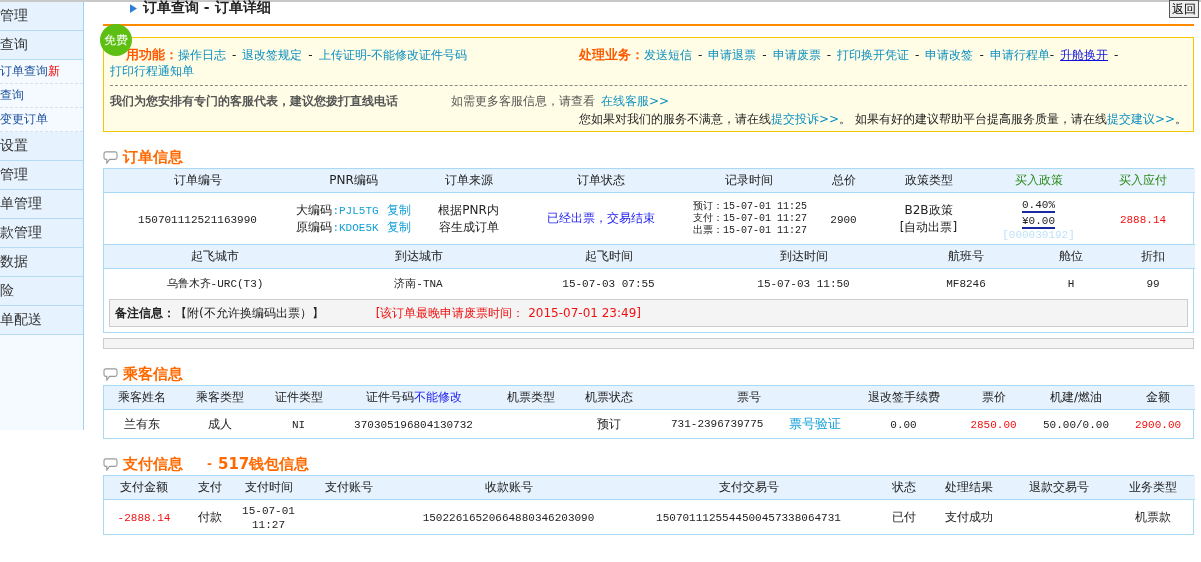 Image resolution: width=1201 pixels, height=562 pixels. I want to click on table-cell: 50.00/0.00, so click(1076, 425).